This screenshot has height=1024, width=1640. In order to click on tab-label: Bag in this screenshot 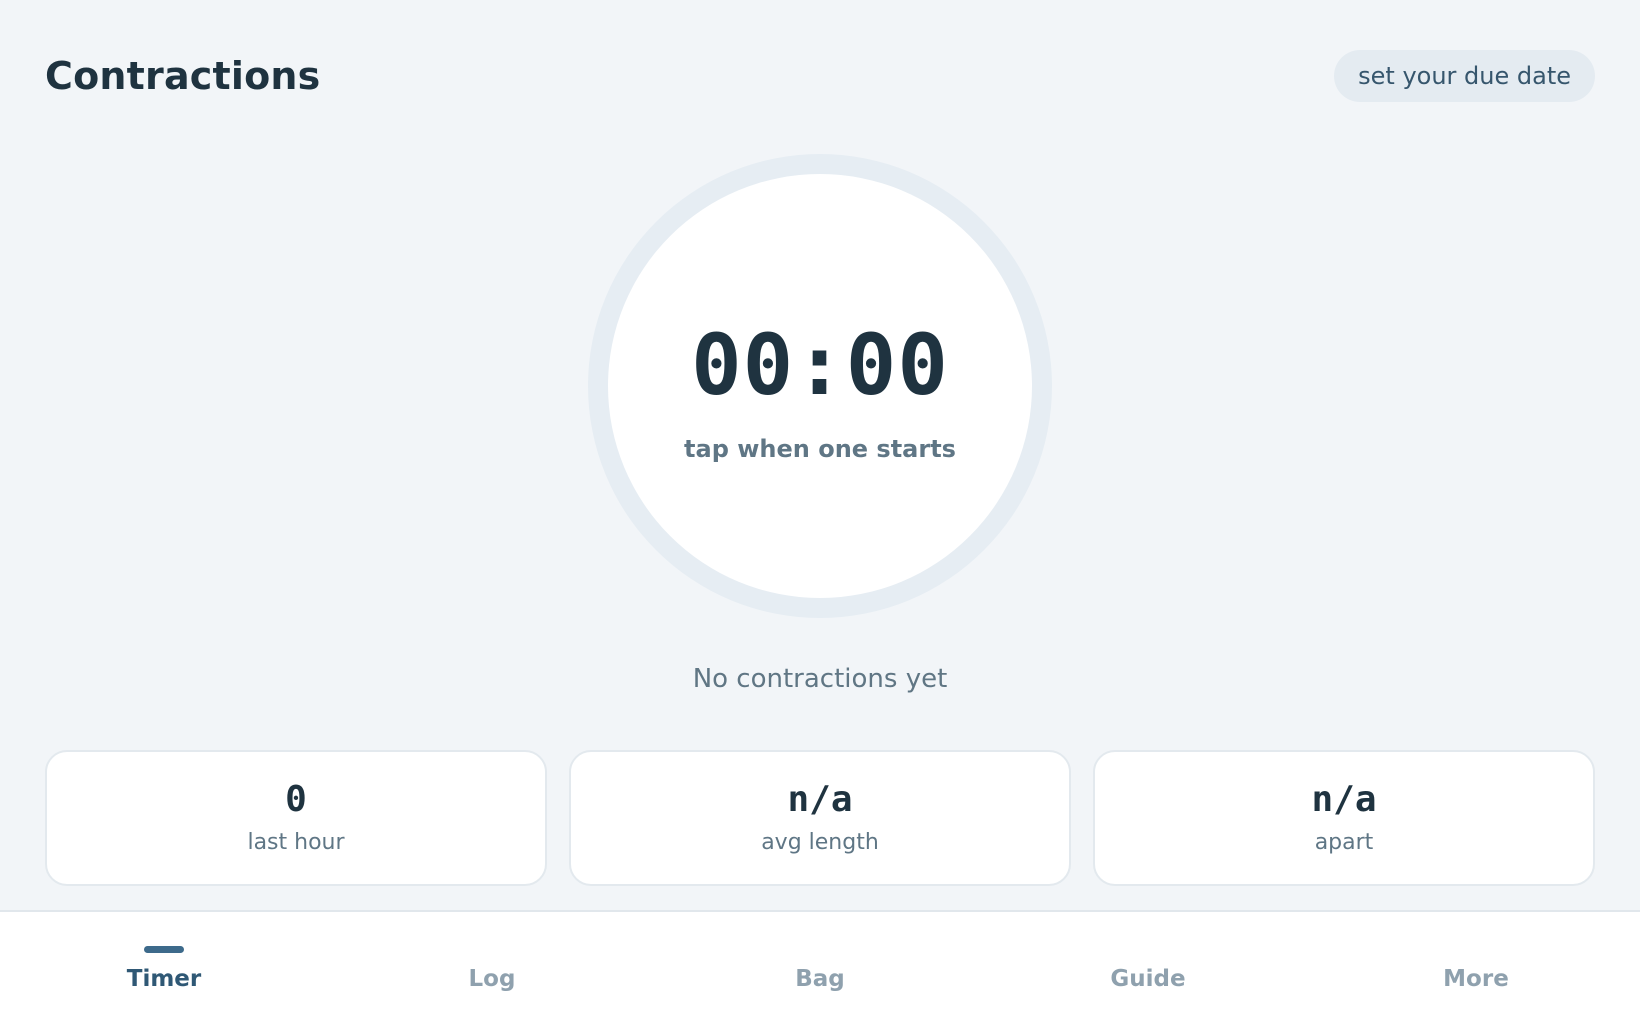, I will do `click(820, 979)`.